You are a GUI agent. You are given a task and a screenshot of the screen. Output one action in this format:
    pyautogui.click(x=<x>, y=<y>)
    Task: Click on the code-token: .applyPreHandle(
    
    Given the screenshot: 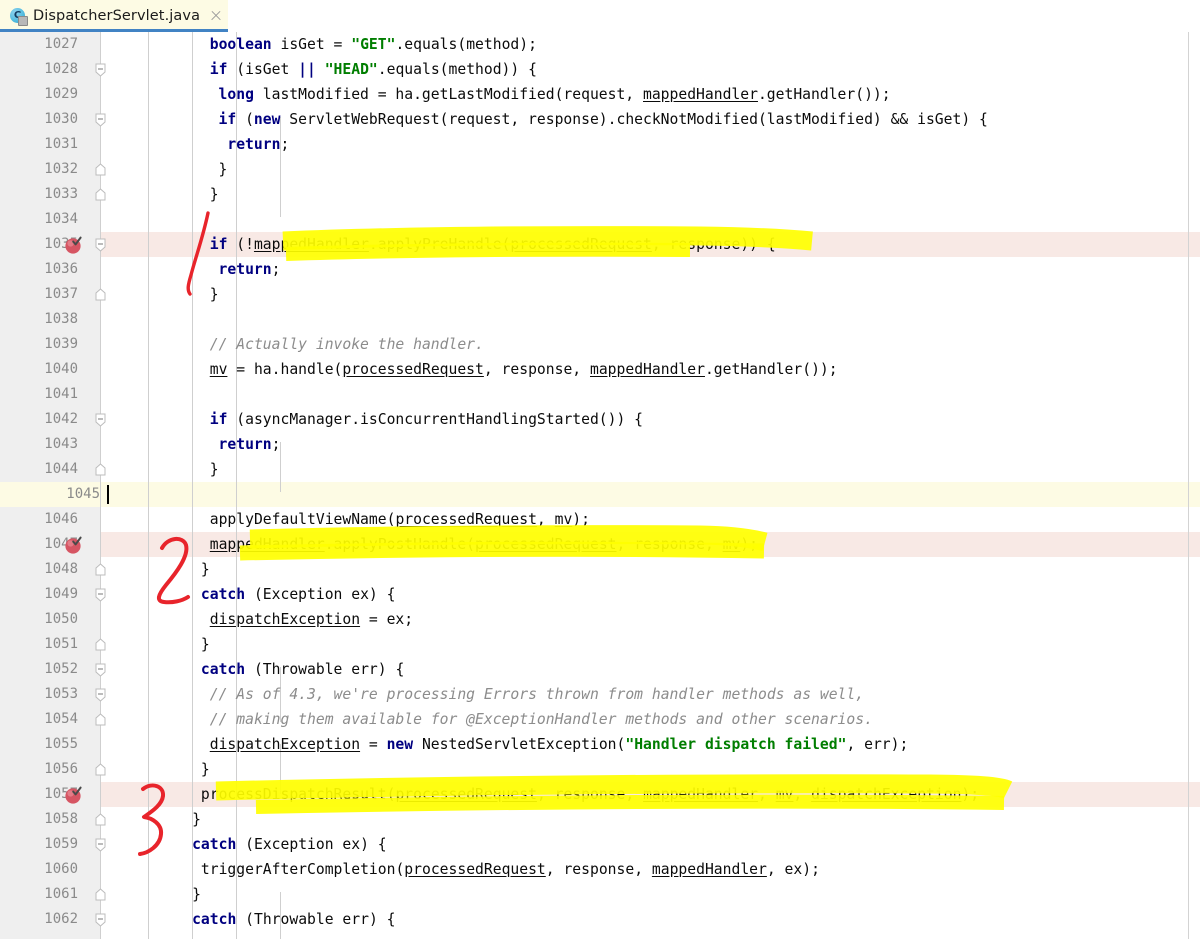 What is the action you would take?
    pyautogui.click(x=439, y=244)
    